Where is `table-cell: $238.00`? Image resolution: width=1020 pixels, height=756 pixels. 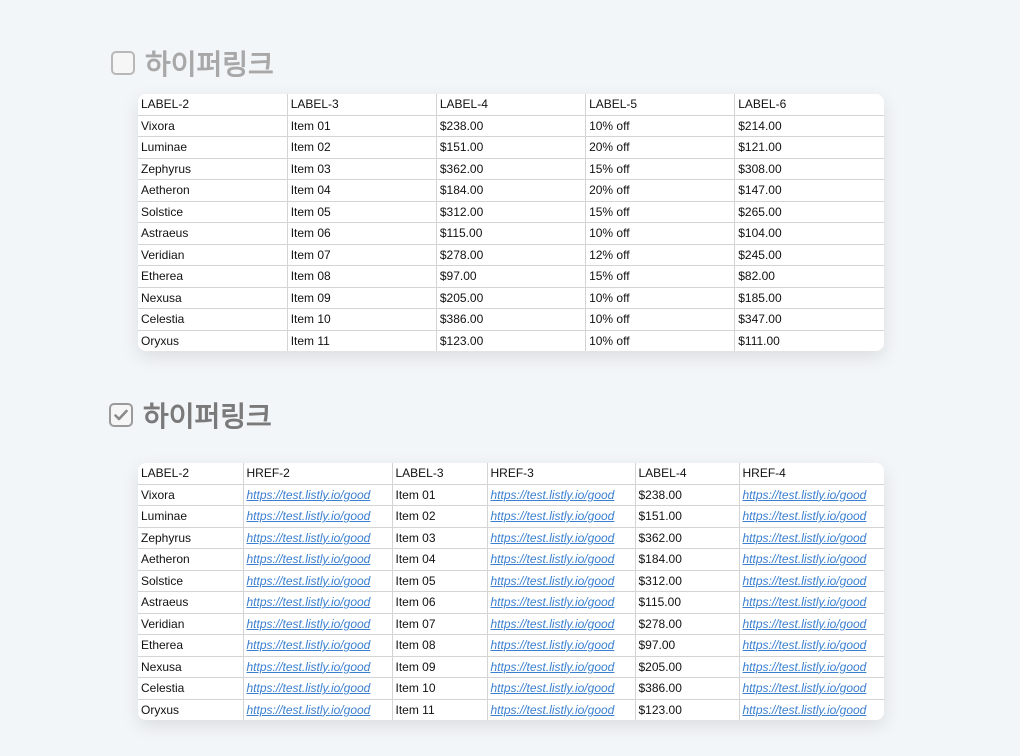
table-cell: $238.00 is located at coordinates (511, 126).